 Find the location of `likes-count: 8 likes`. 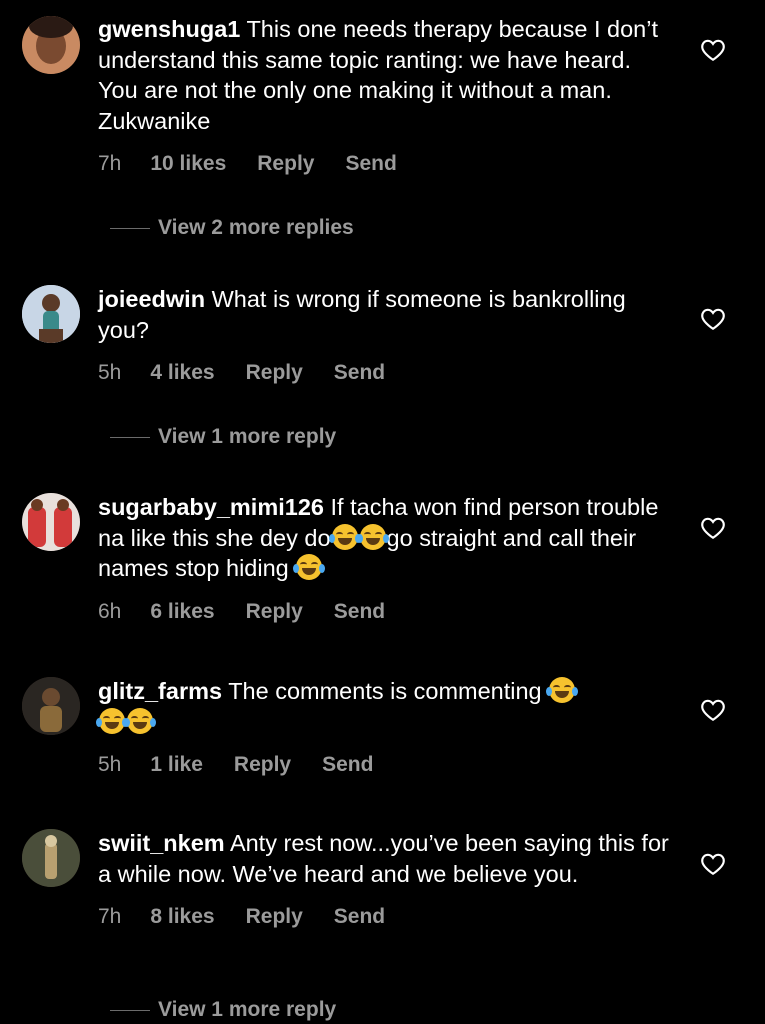

likes-count: 8 likes is located at coordinates (182, 917).